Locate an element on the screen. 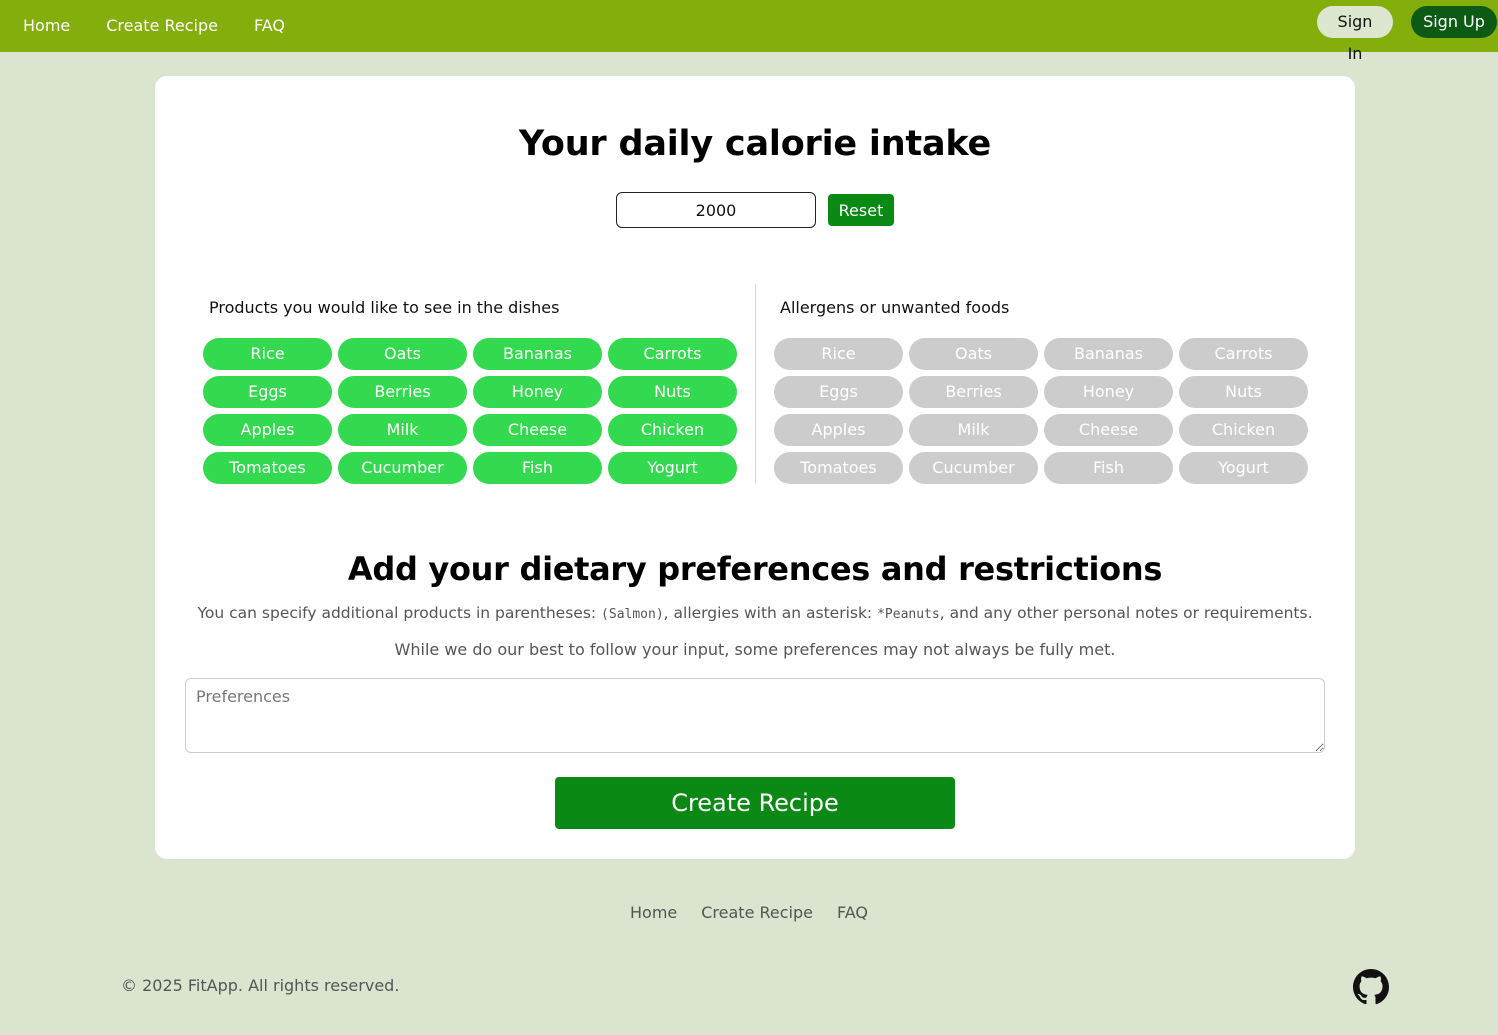  nav-links: Home Create Recipe FAQ is located at coordinates (172, 26).